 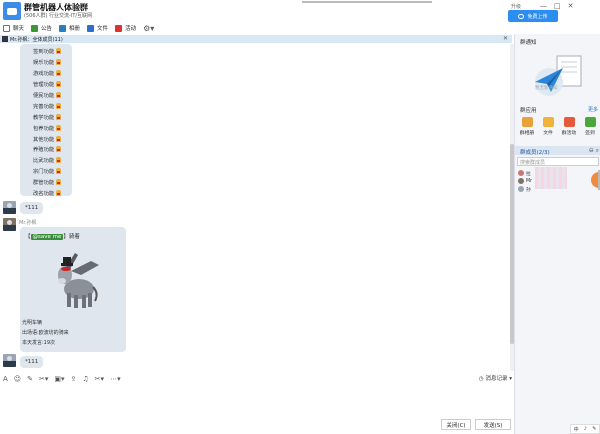 What do you see at coordinates (148, 28) in the screenshot?
I see `gear-icon: ⚙▾` at bounding box center [148, 28].